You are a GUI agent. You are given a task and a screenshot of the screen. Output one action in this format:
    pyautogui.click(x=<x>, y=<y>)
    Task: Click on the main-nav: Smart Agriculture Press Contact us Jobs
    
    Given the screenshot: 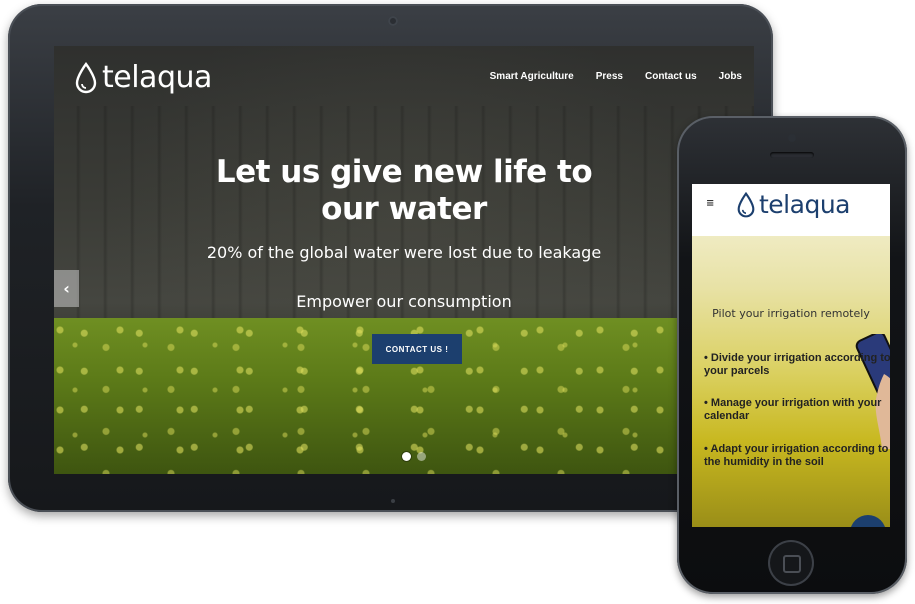 What is the action you would take?
    pyautogui.click(x=616, y=76)
    